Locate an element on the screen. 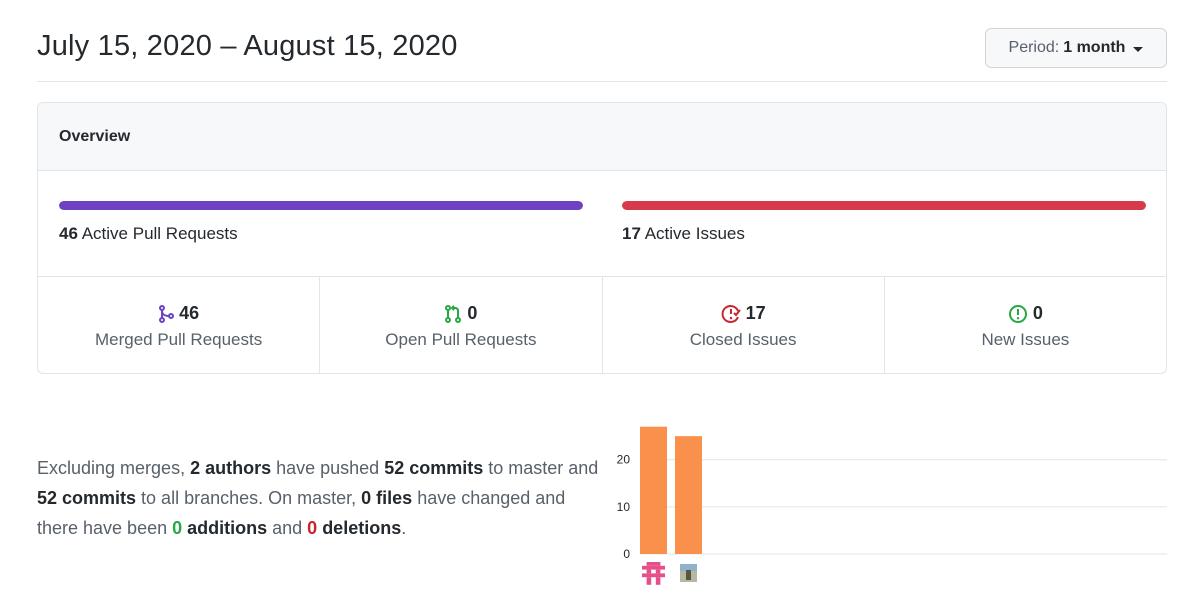 The image size is (1195, 601). y-tick-label-0: 0 is located at coordinates (626, 554).